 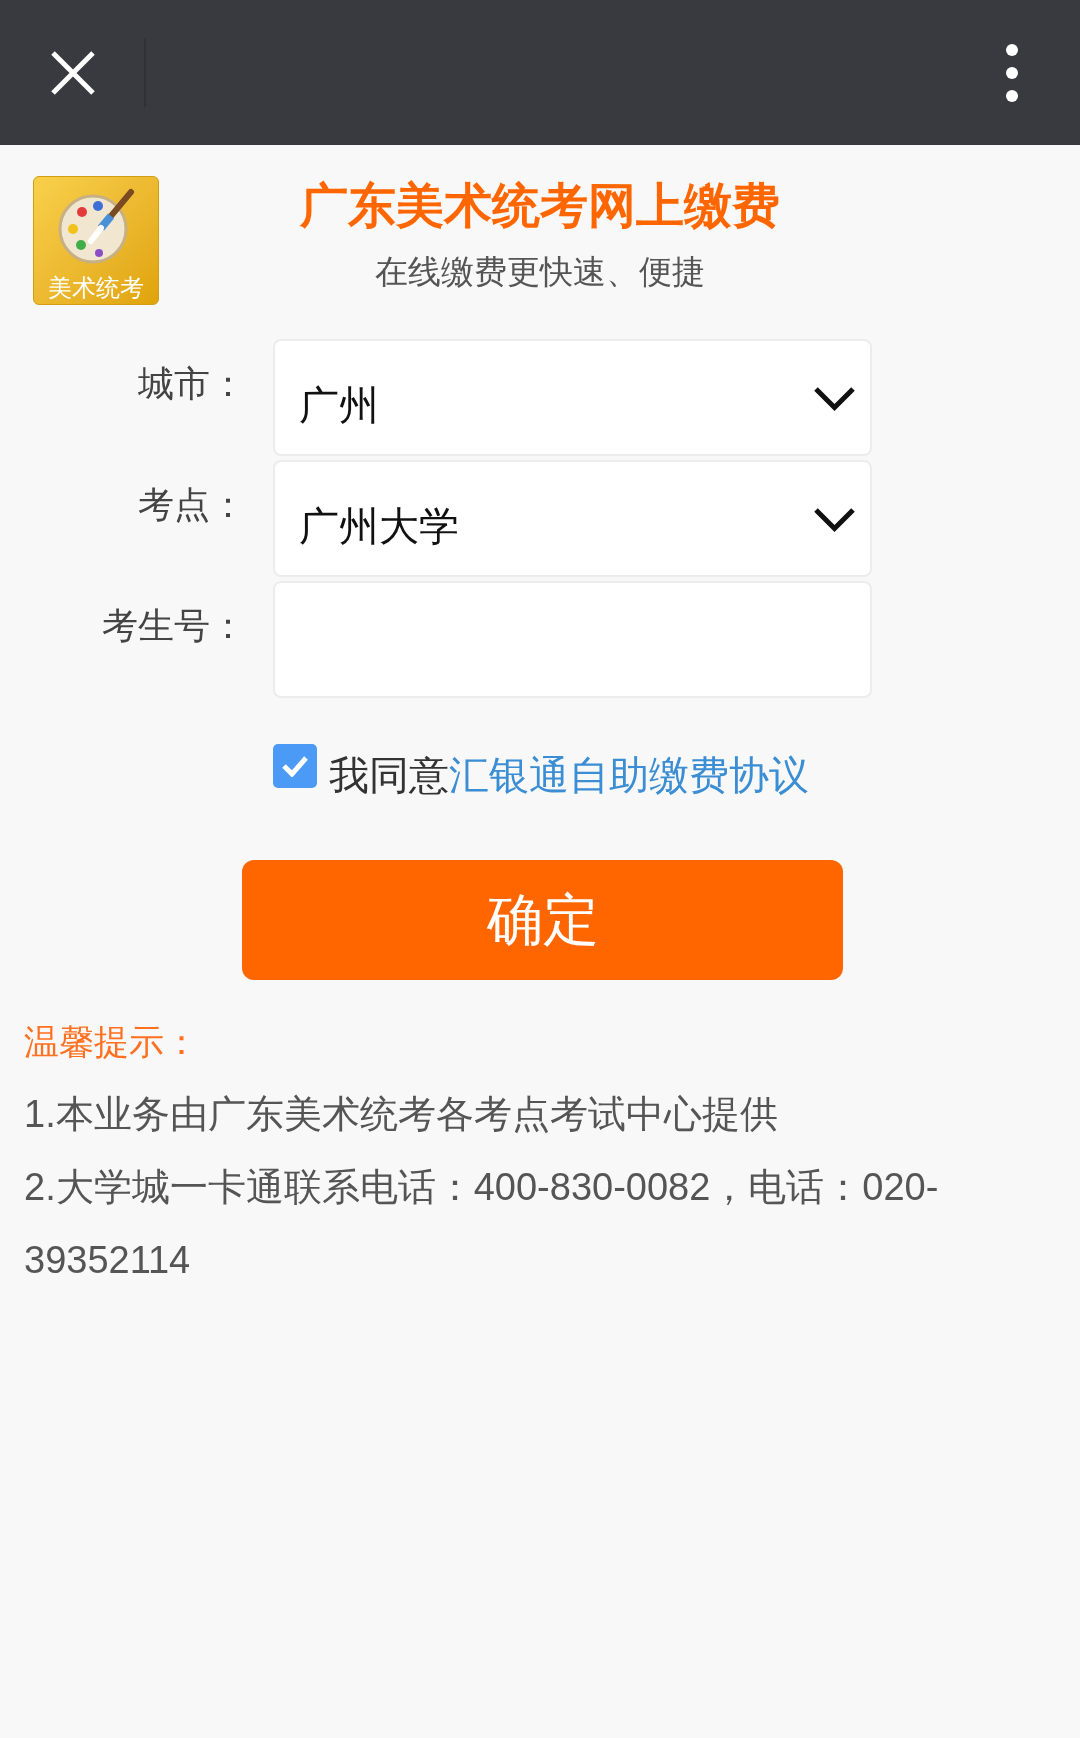 I want to click on field-label: 城市：, so click(x=192, y=384).